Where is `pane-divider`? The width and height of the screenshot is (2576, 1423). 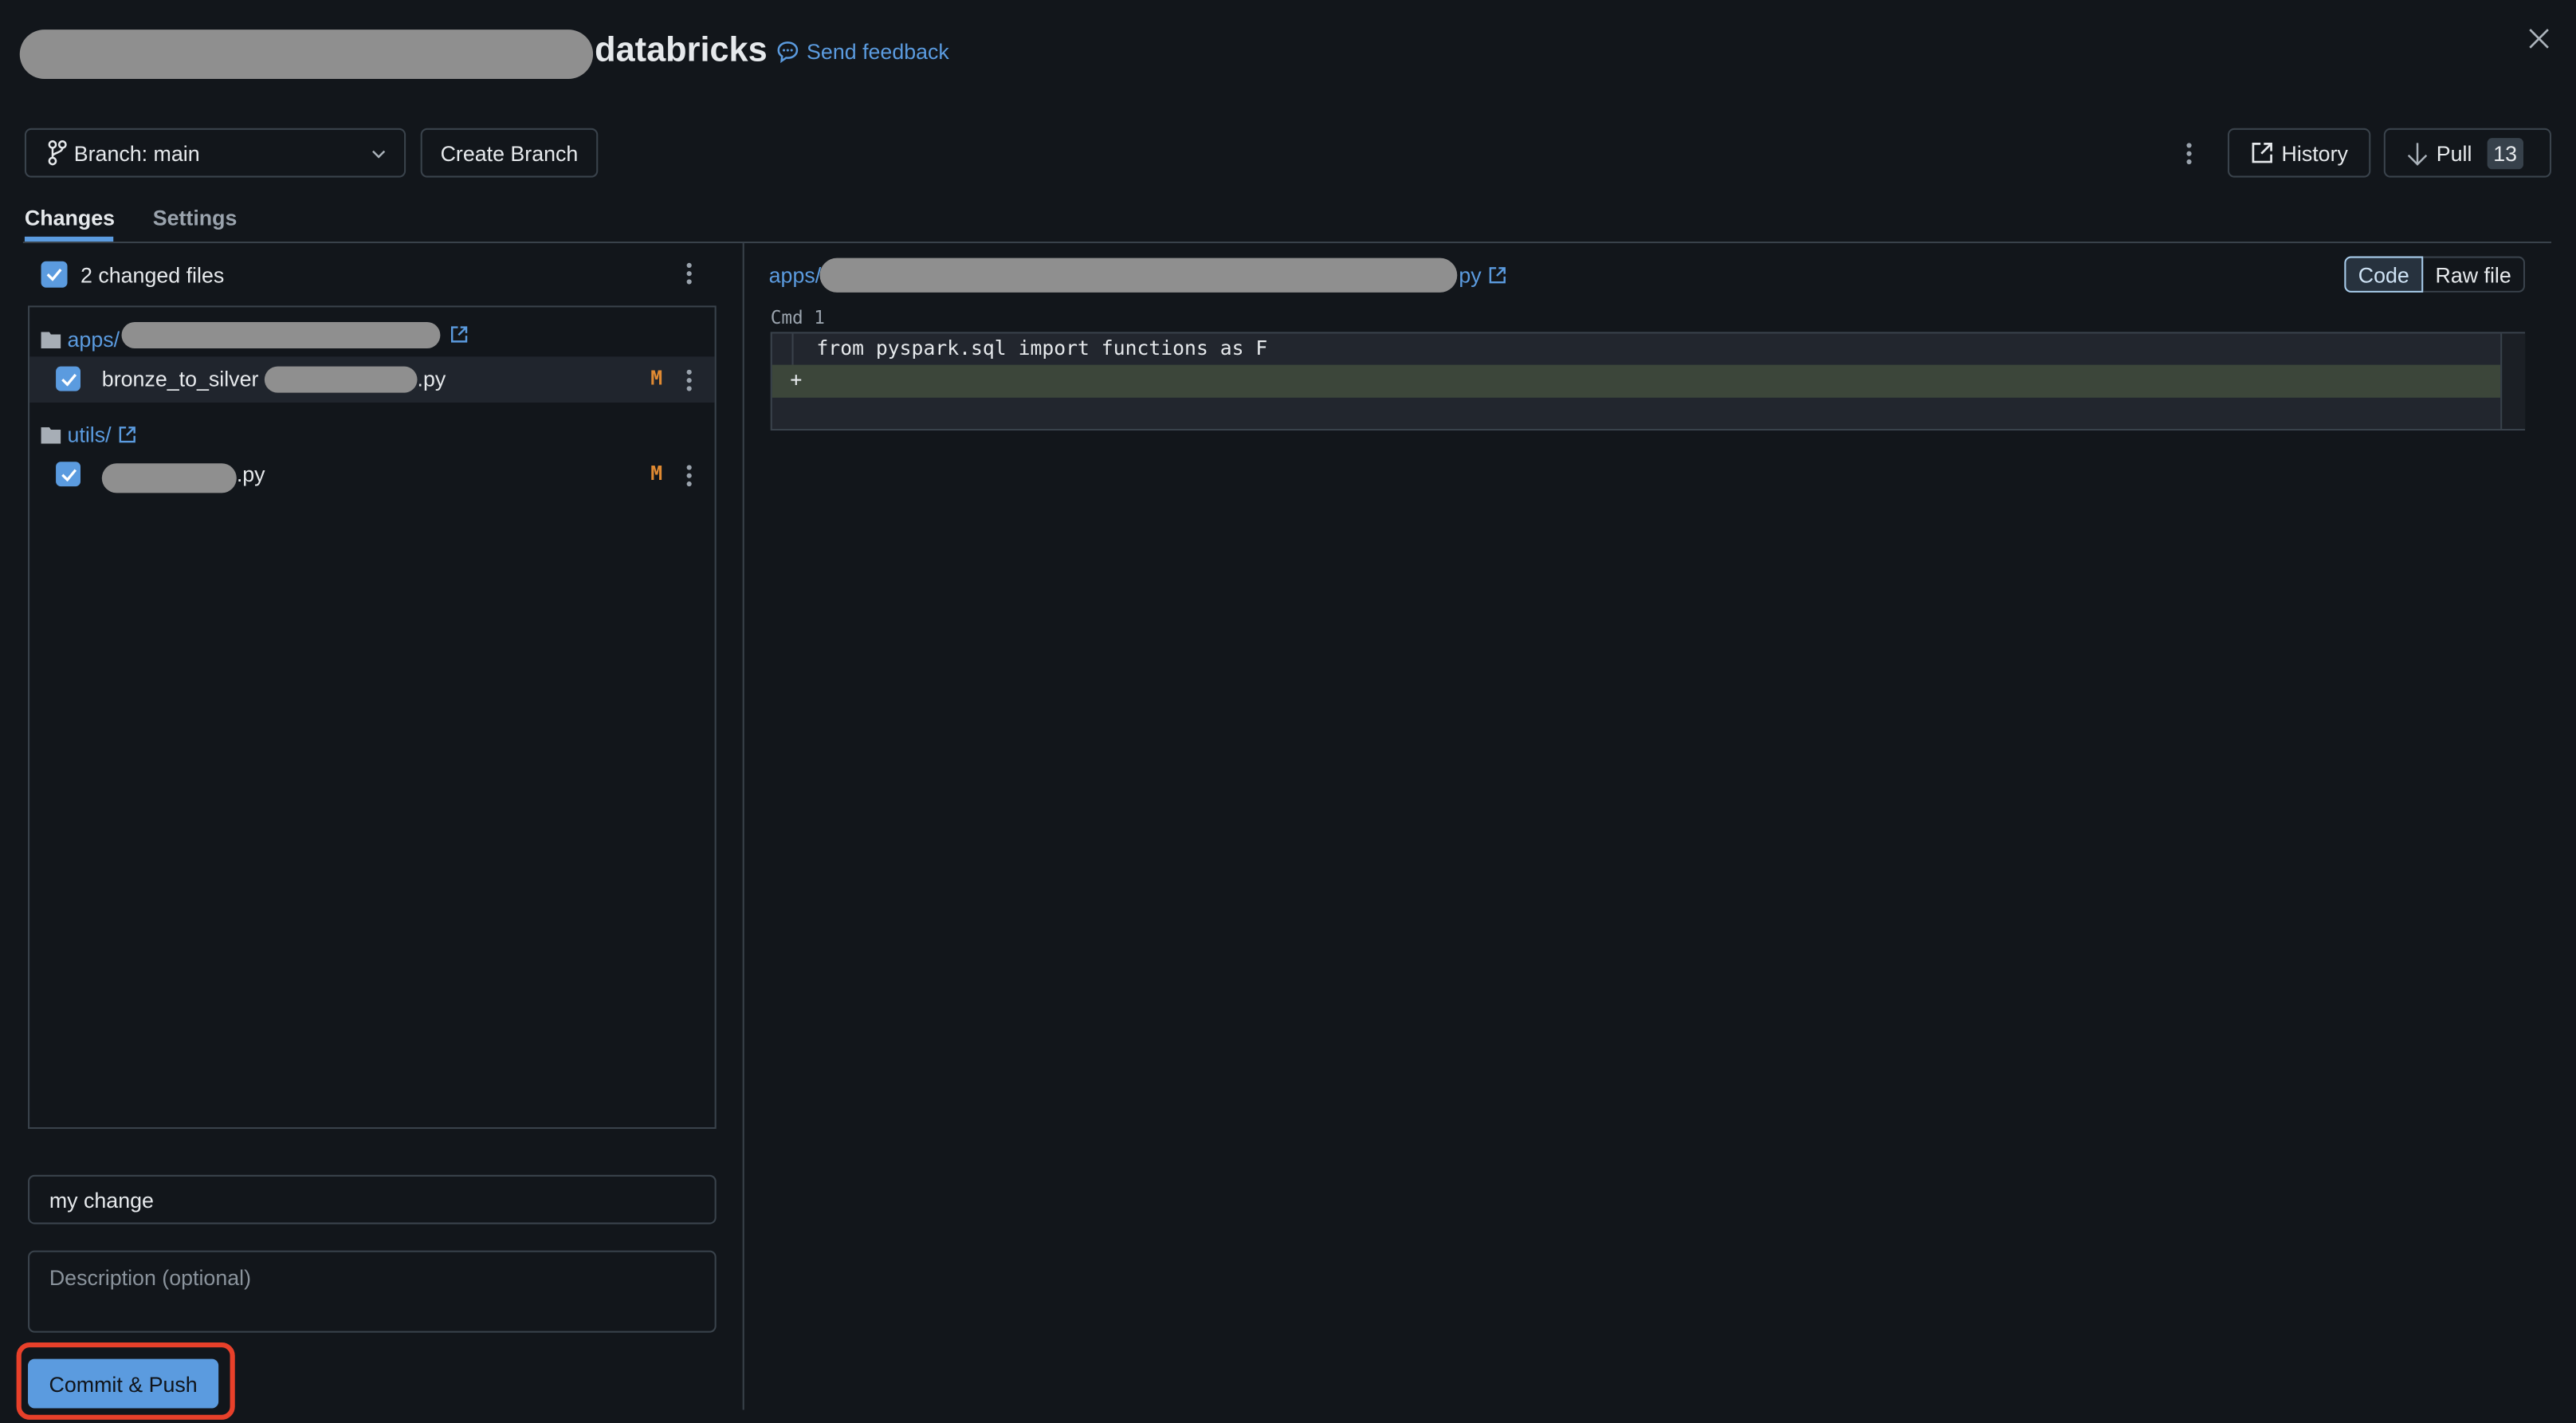
pane-divider is located at coordinates (743, 826).